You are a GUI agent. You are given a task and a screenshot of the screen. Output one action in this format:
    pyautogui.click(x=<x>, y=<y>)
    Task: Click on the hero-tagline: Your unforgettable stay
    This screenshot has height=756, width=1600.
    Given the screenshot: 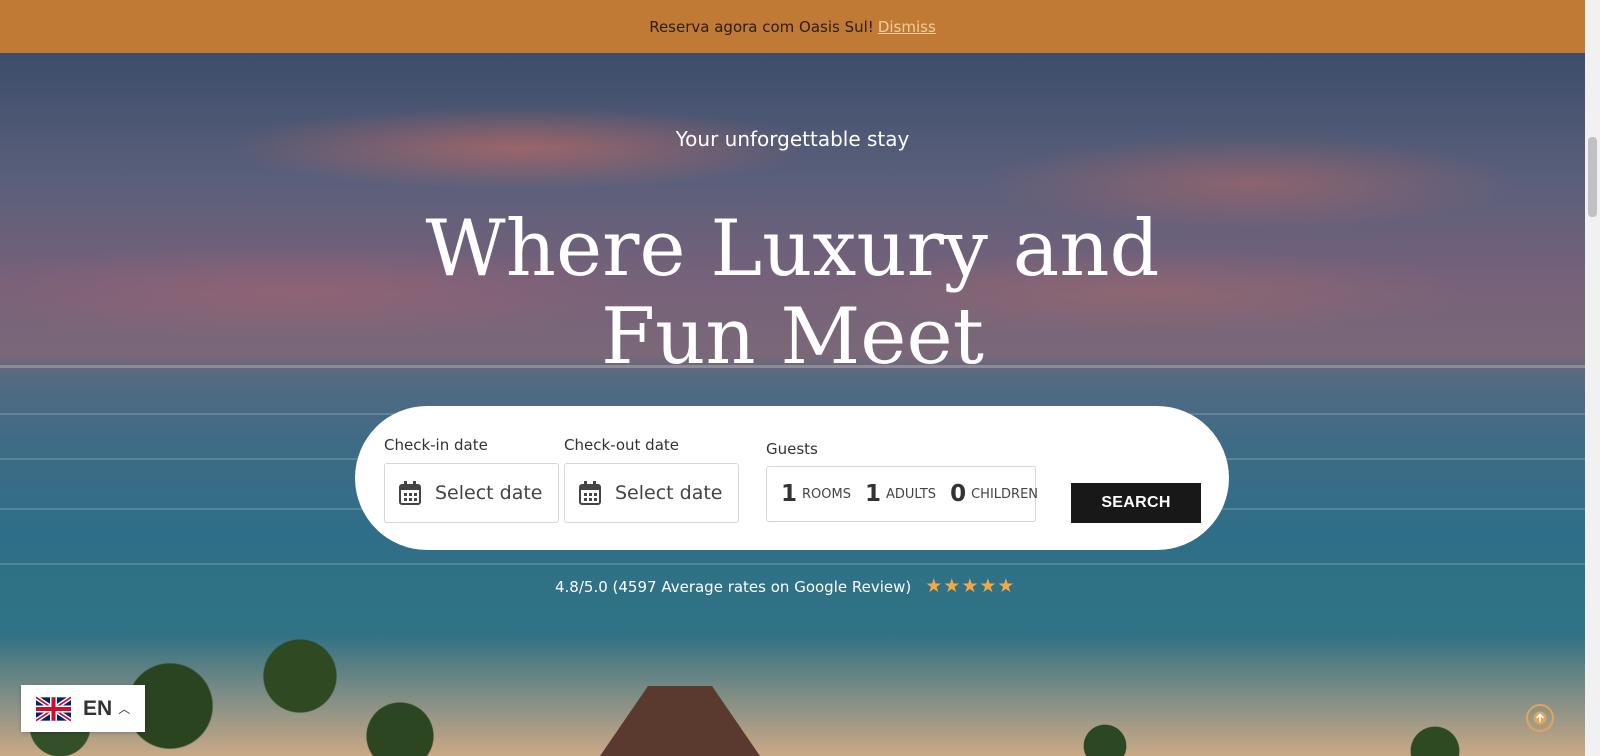 What is the action you would take?
    pyautogui.click(x=792, y=139)
    